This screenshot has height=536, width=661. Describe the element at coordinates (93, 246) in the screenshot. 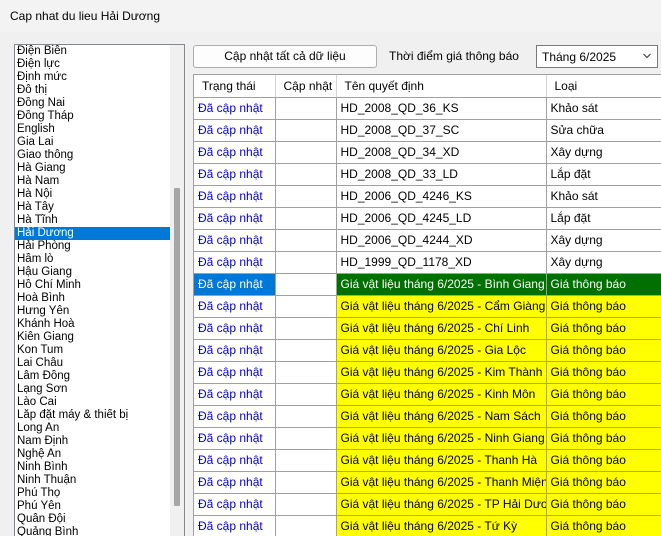

I see `province-list-item: Hải Phòng` at that location.